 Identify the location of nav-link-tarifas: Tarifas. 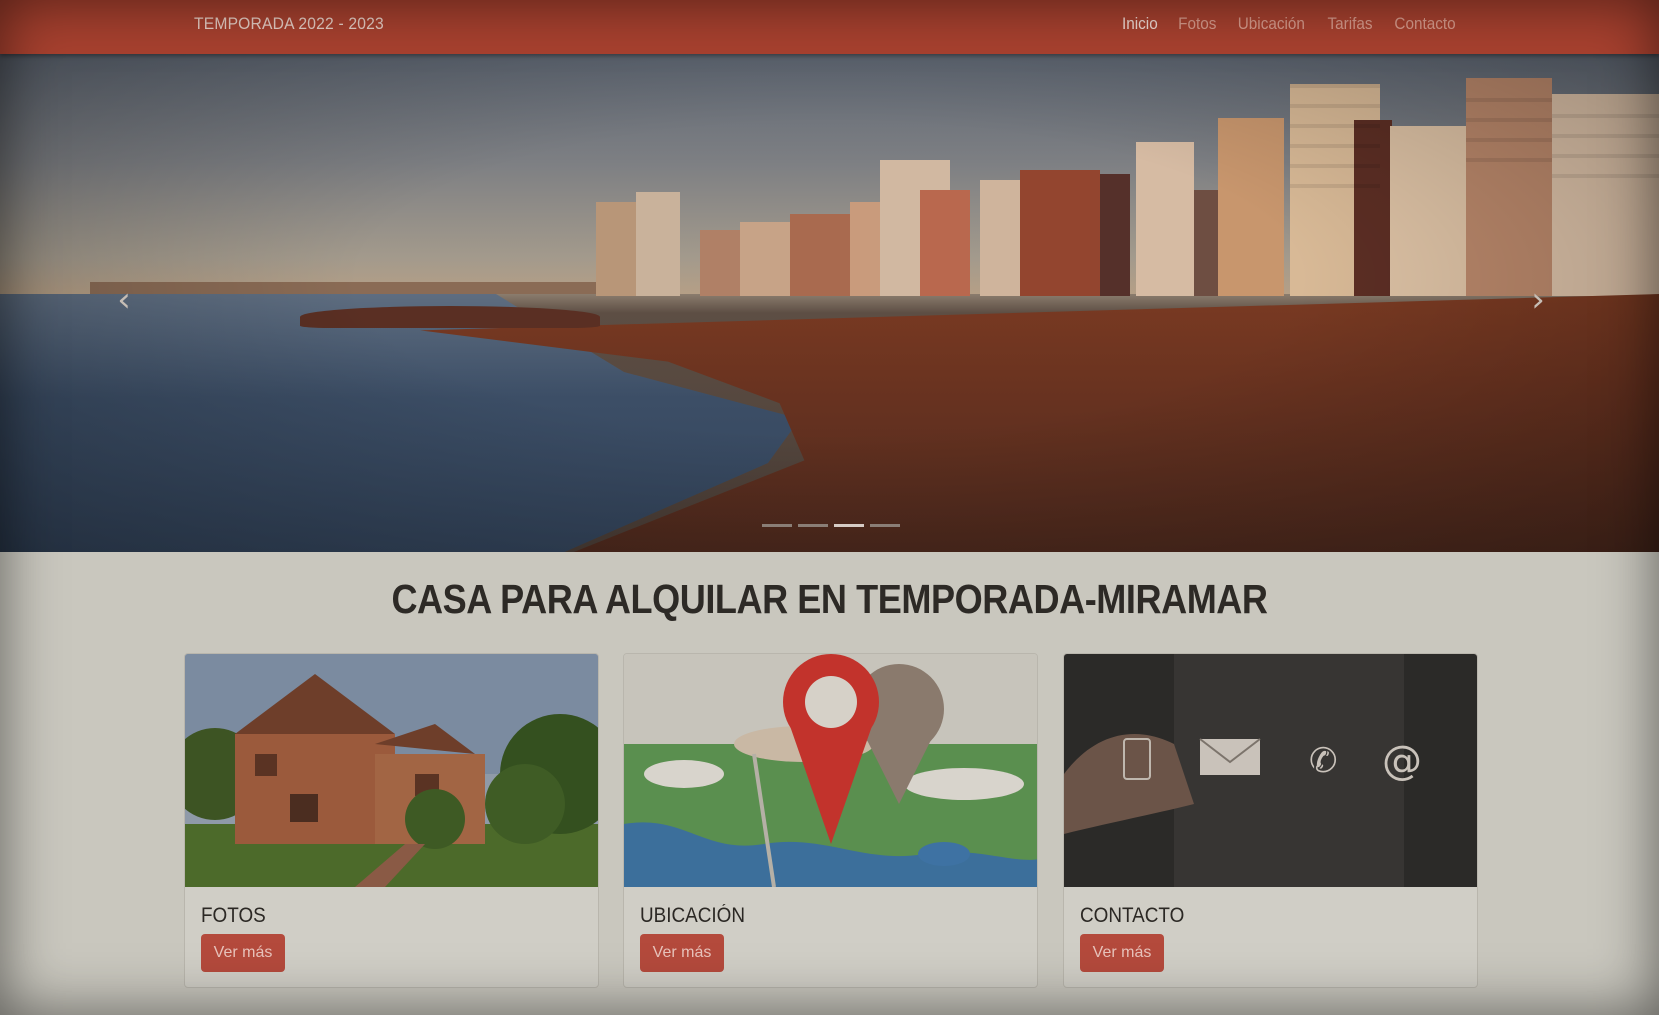
(1349, 24).